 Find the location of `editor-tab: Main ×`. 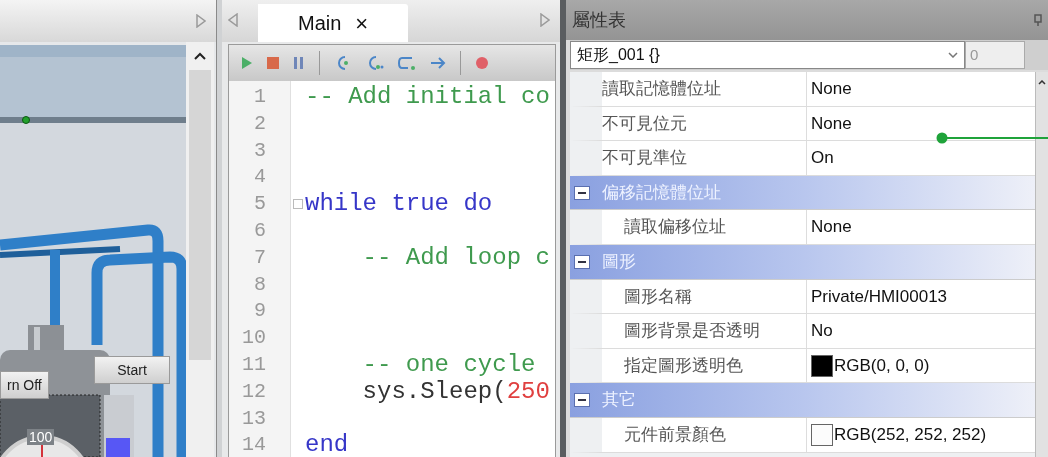

editor-tab: Main × is located at coordinates (333, 23).